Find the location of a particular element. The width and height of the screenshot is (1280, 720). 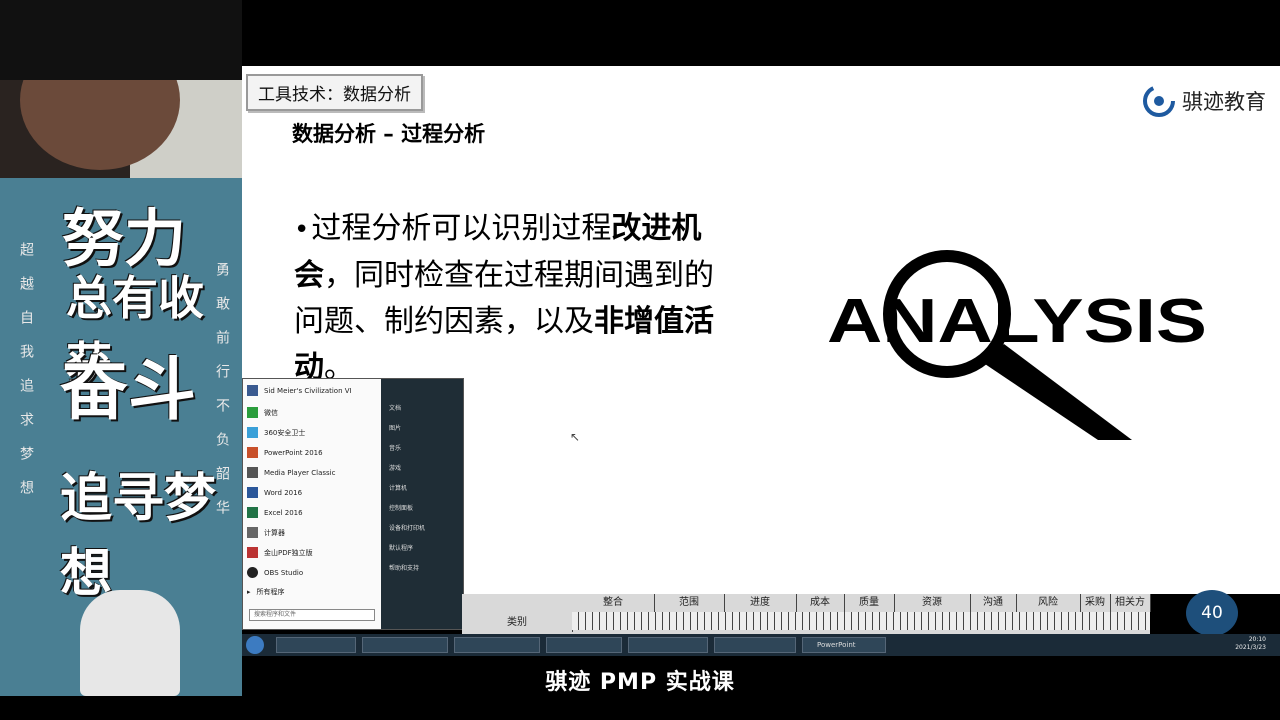

menu-right-control-panel: 控制面板 is located at coordinates (401, 507).